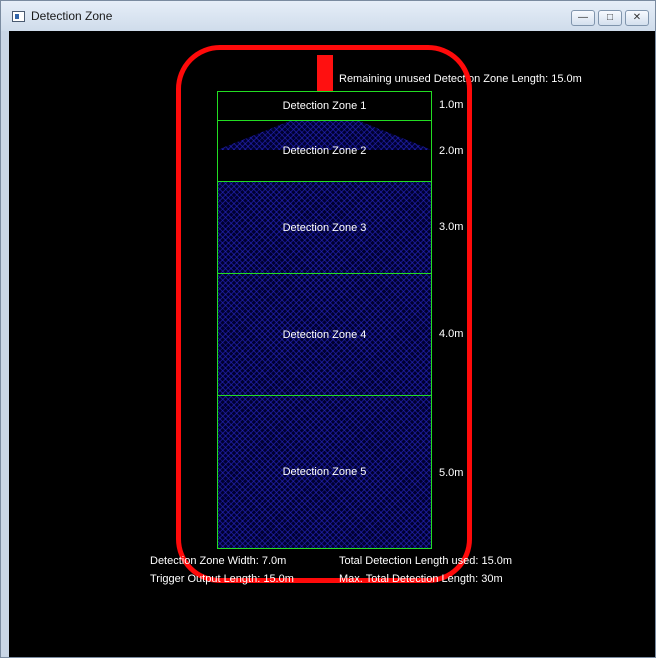  What do you see at coordinates (222, 579) in the screenshot?
I see `trigger-length-info: Trigger Output Length: 15.0m` at bounding box center [222, 579].